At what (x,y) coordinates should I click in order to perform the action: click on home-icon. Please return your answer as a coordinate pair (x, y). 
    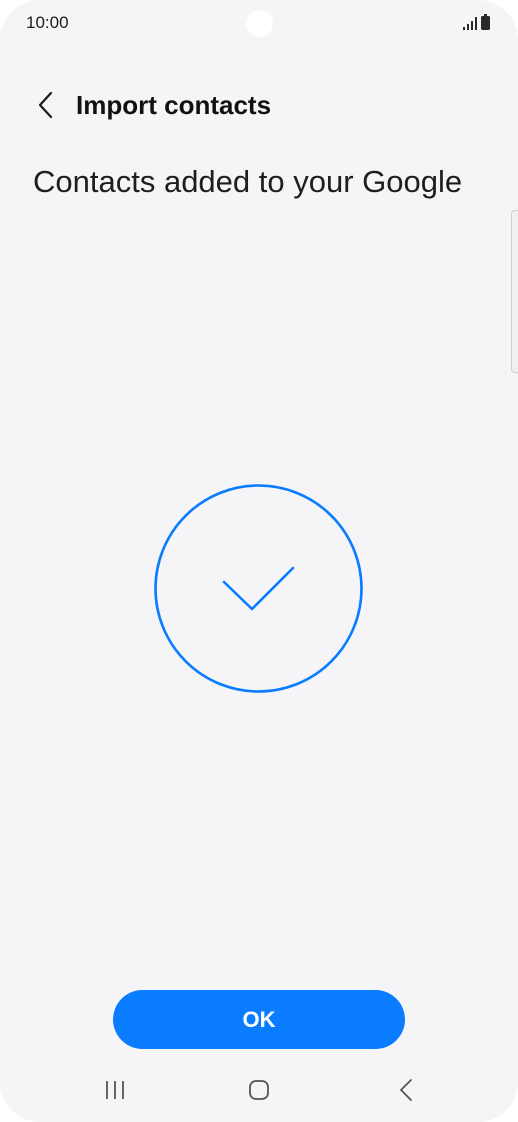
    Looking at the image, I should click on (259, 1090).